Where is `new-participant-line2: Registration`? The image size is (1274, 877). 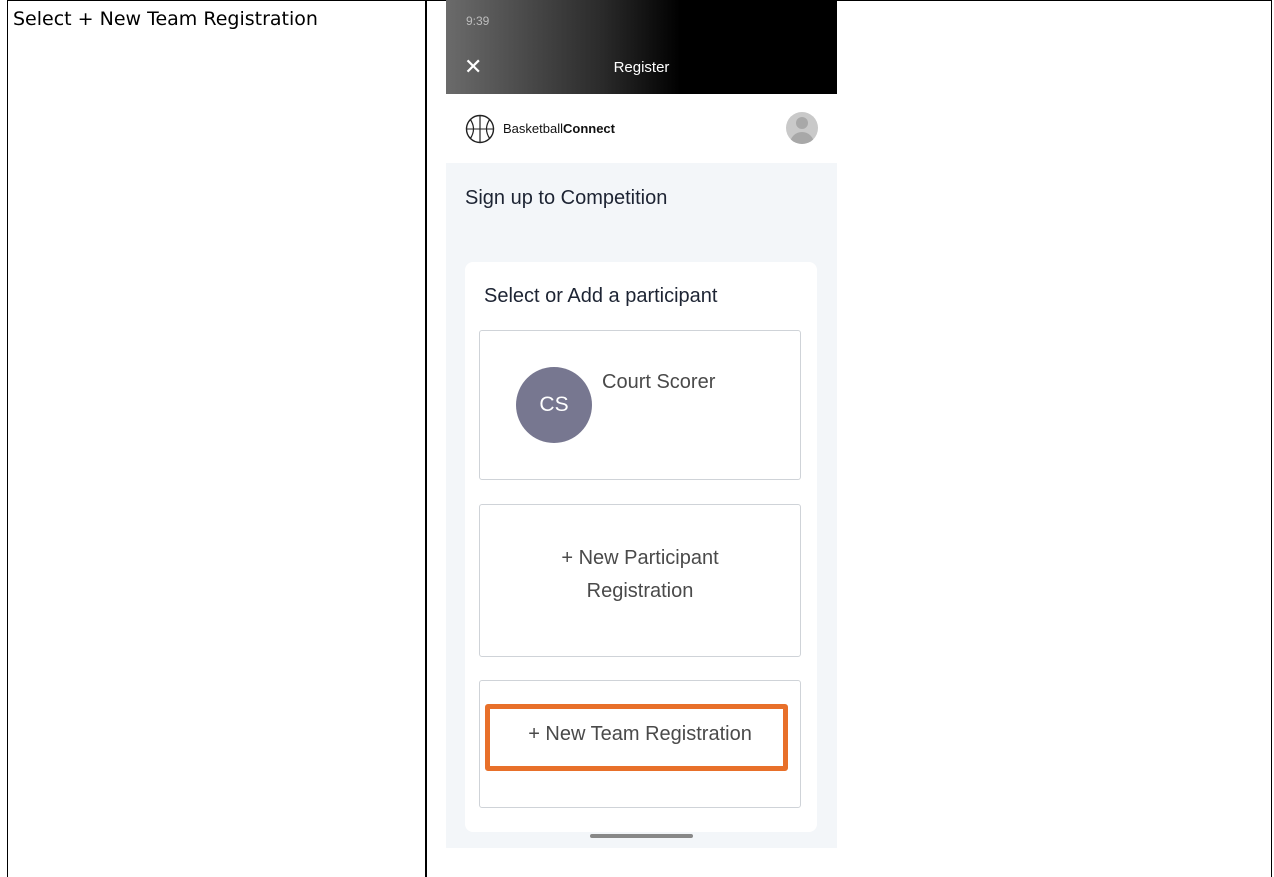
new-participant-line2: Registration is located at coordinates (640, 591).